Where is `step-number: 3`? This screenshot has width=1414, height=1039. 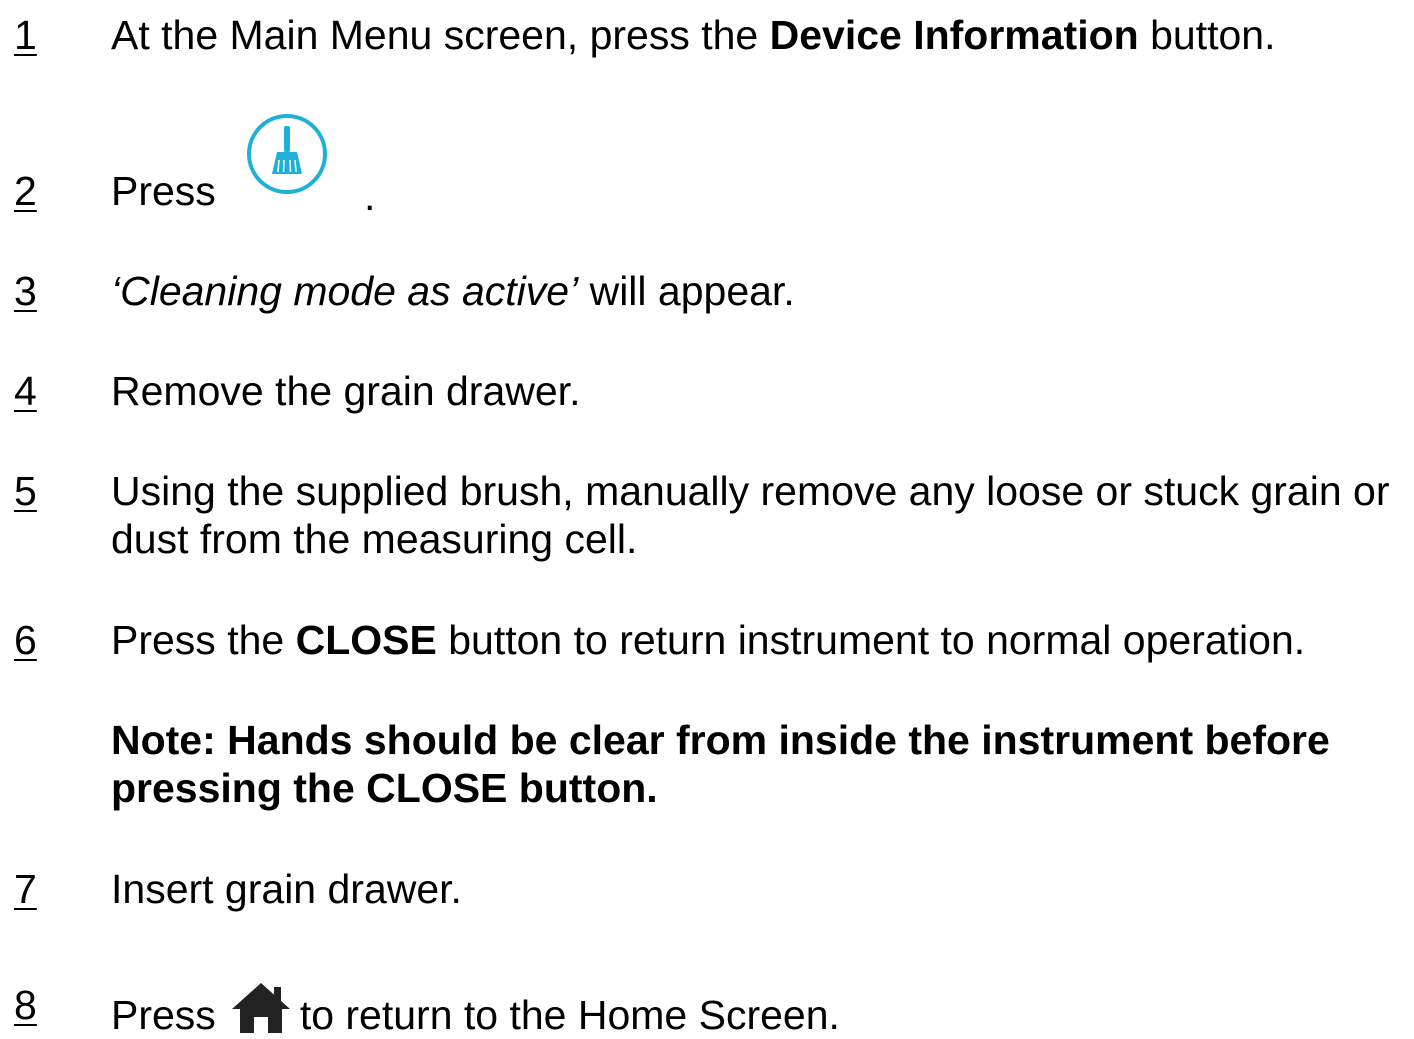
step-number: 3 is located at coordinates (25, 291).